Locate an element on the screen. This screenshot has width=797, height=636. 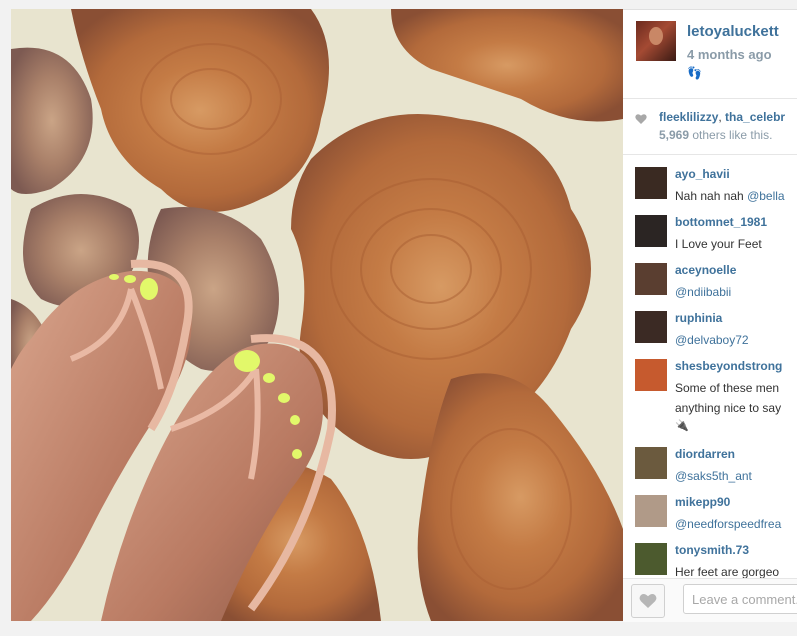
comment-item: mikepp90 @needforspeedfrea is located at coordinates (710, 507).